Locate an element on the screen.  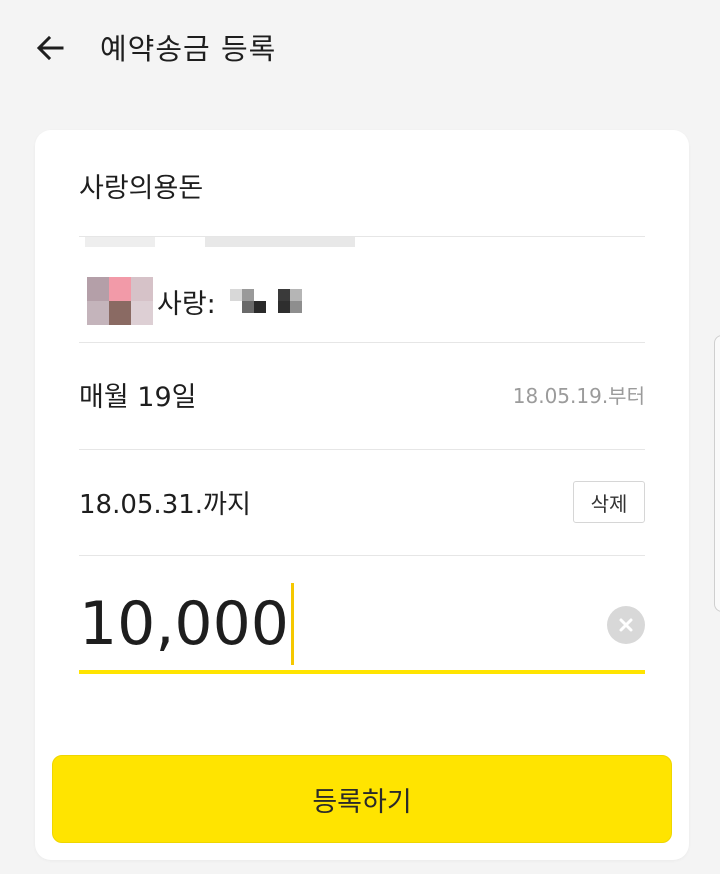
recipient-row: 사랑: is located at coordinates (362, 301).